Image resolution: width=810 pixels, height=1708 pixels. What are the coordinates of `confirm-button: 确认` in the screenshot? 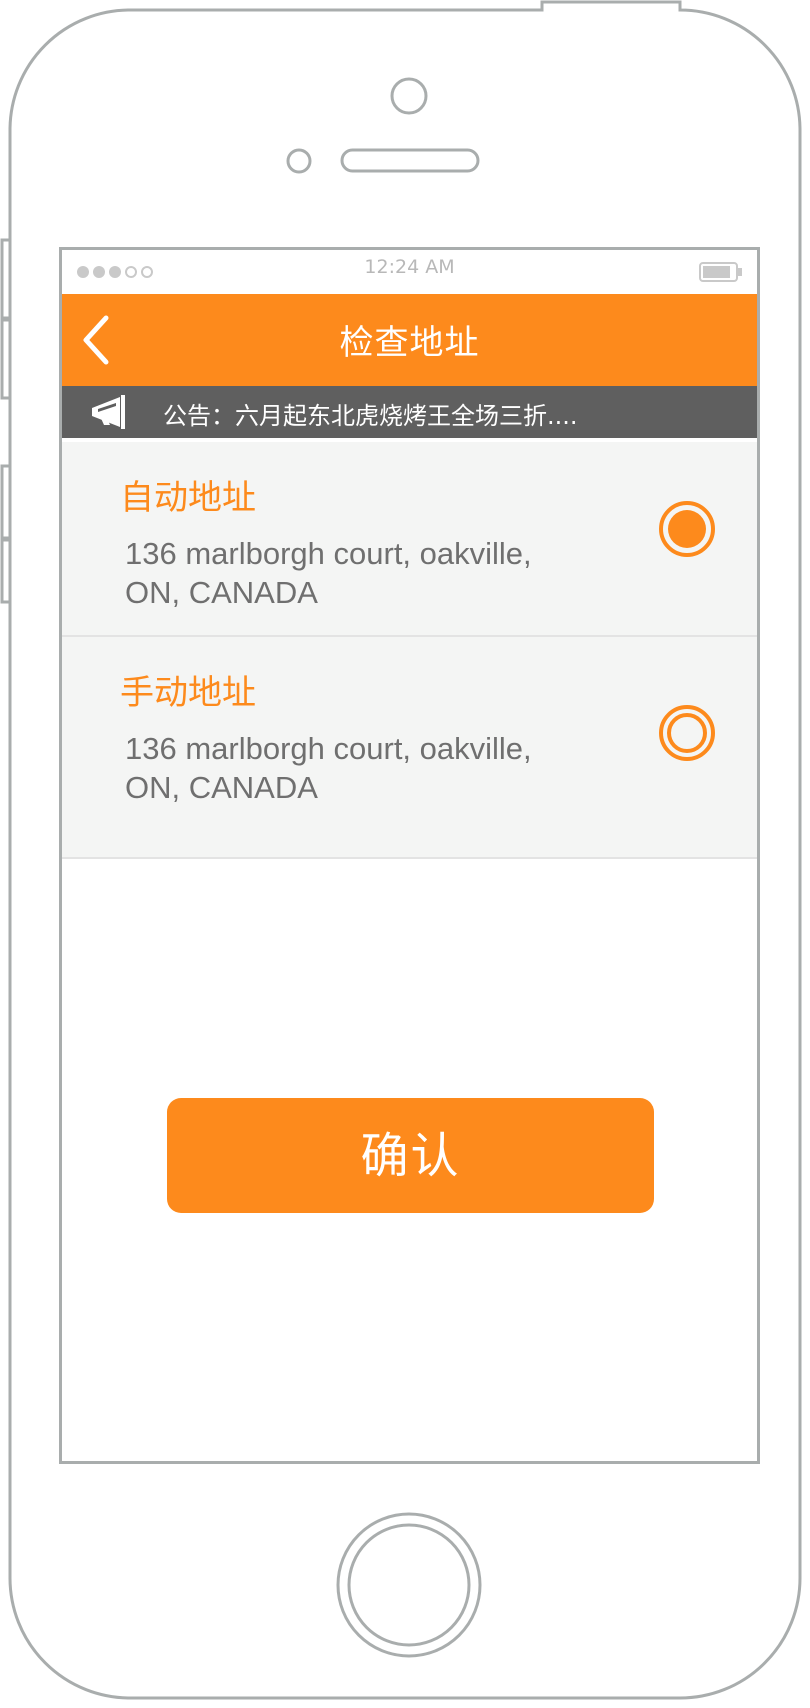 It's located at (410, 1155).